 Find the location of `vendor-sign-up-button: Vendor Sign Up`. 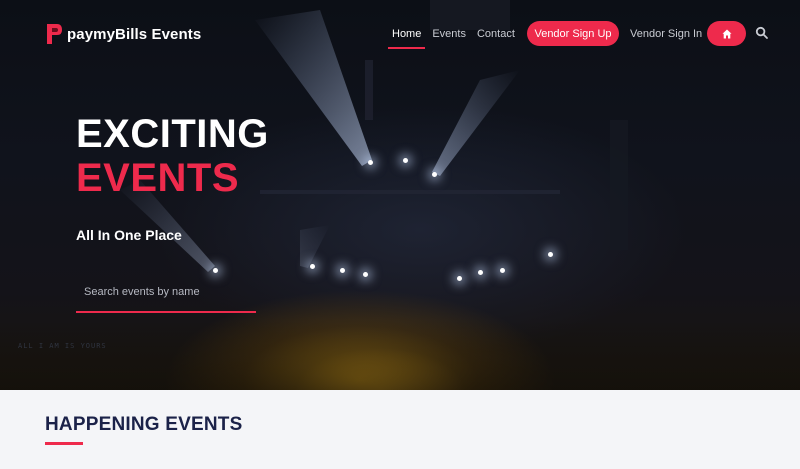

vendor-sign-up-button: Vendor Sign Up is located at coordinates (573, 33).